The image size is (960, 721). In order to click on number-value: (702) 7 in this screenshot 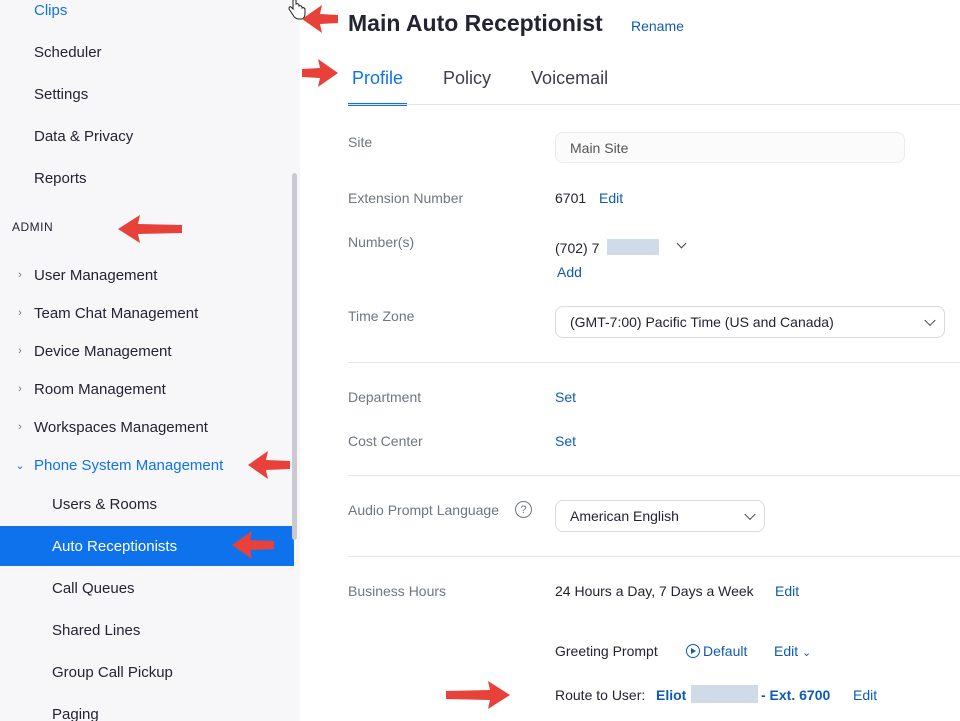, I will do `click(577, 248)`.